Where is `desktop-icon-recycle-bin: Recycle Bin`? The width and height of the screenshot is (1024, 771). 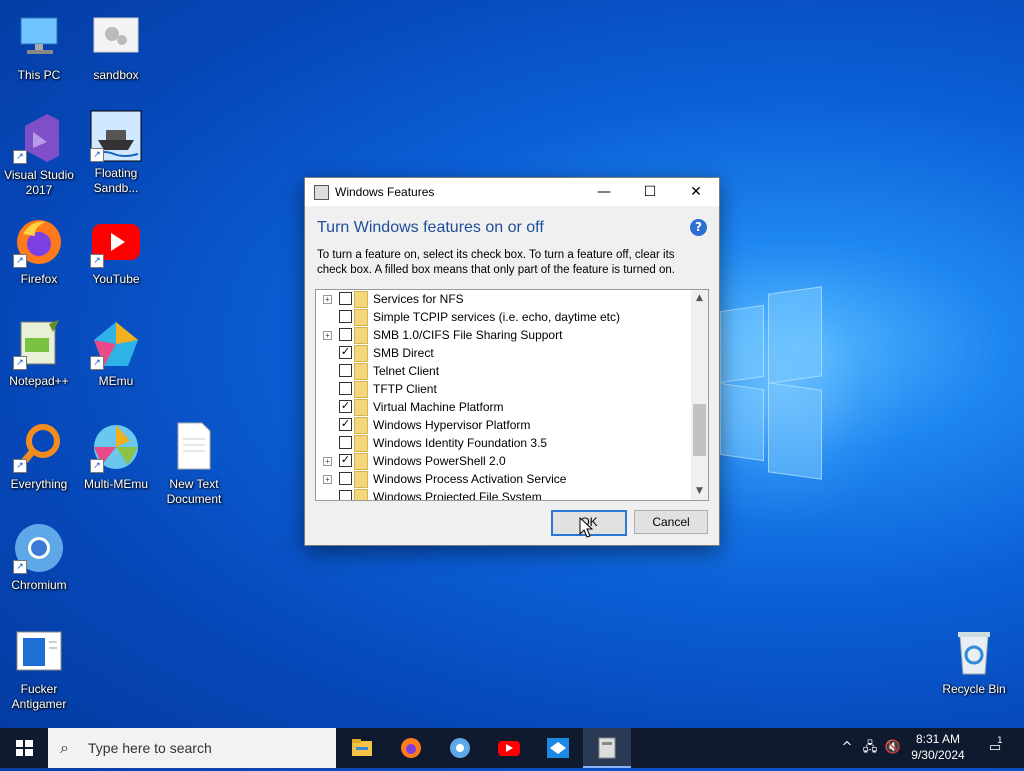
desktop-icon-recycle-bin: Recycle Bin is located at coordinates (974, 661).